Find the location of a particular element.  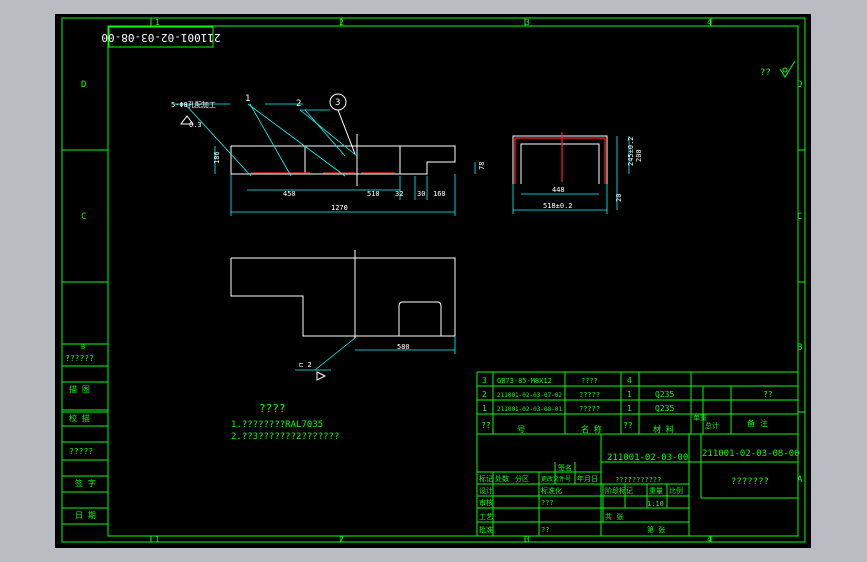

zone-row-c-right: C is located at coordinates (799, 217).